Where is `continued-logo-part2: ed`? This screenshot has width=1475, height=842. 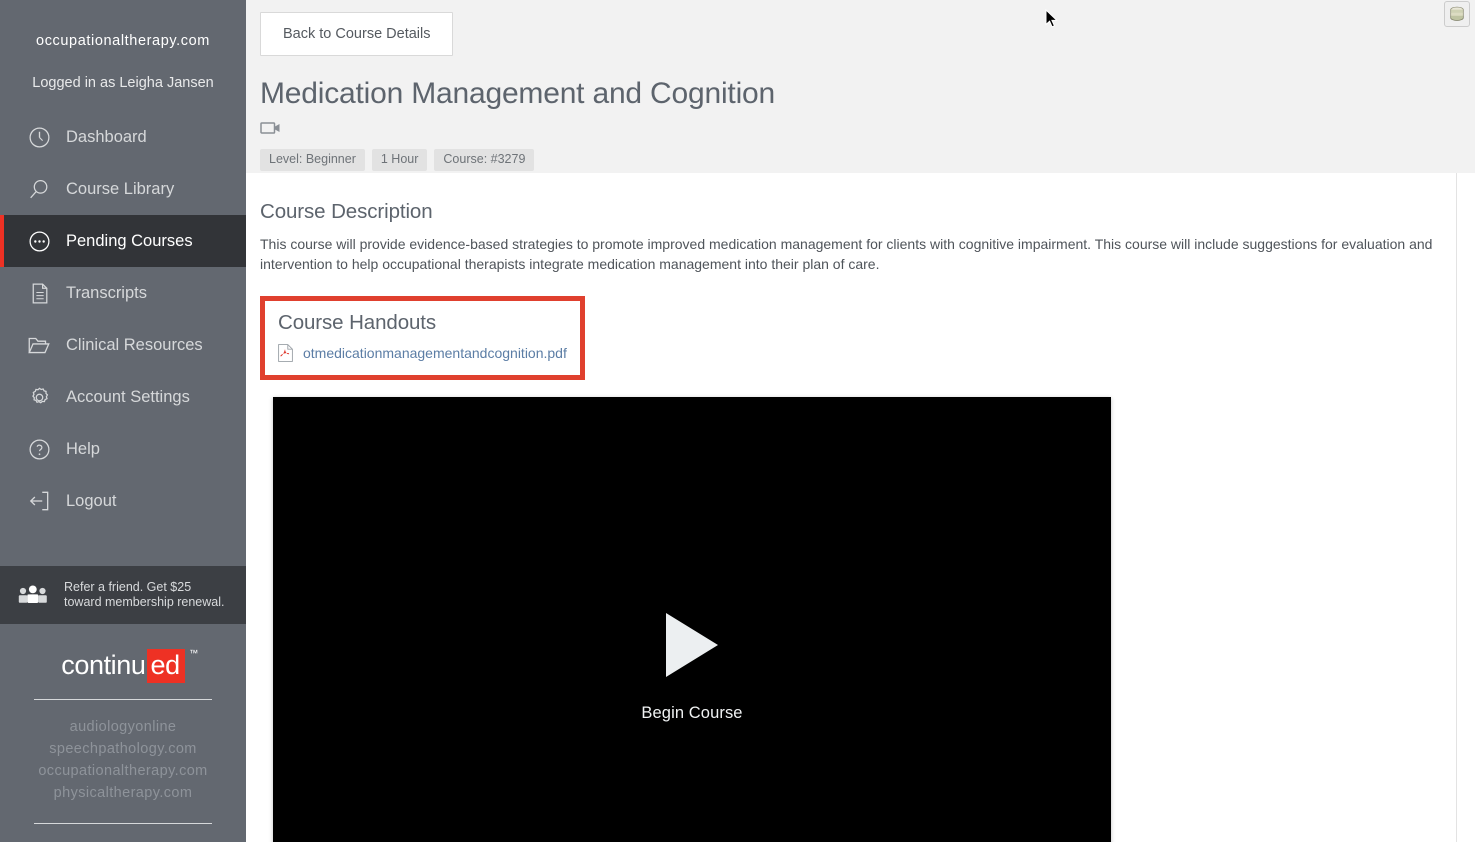 continued-logo-part2: ed is located at coordinates (165, 666).